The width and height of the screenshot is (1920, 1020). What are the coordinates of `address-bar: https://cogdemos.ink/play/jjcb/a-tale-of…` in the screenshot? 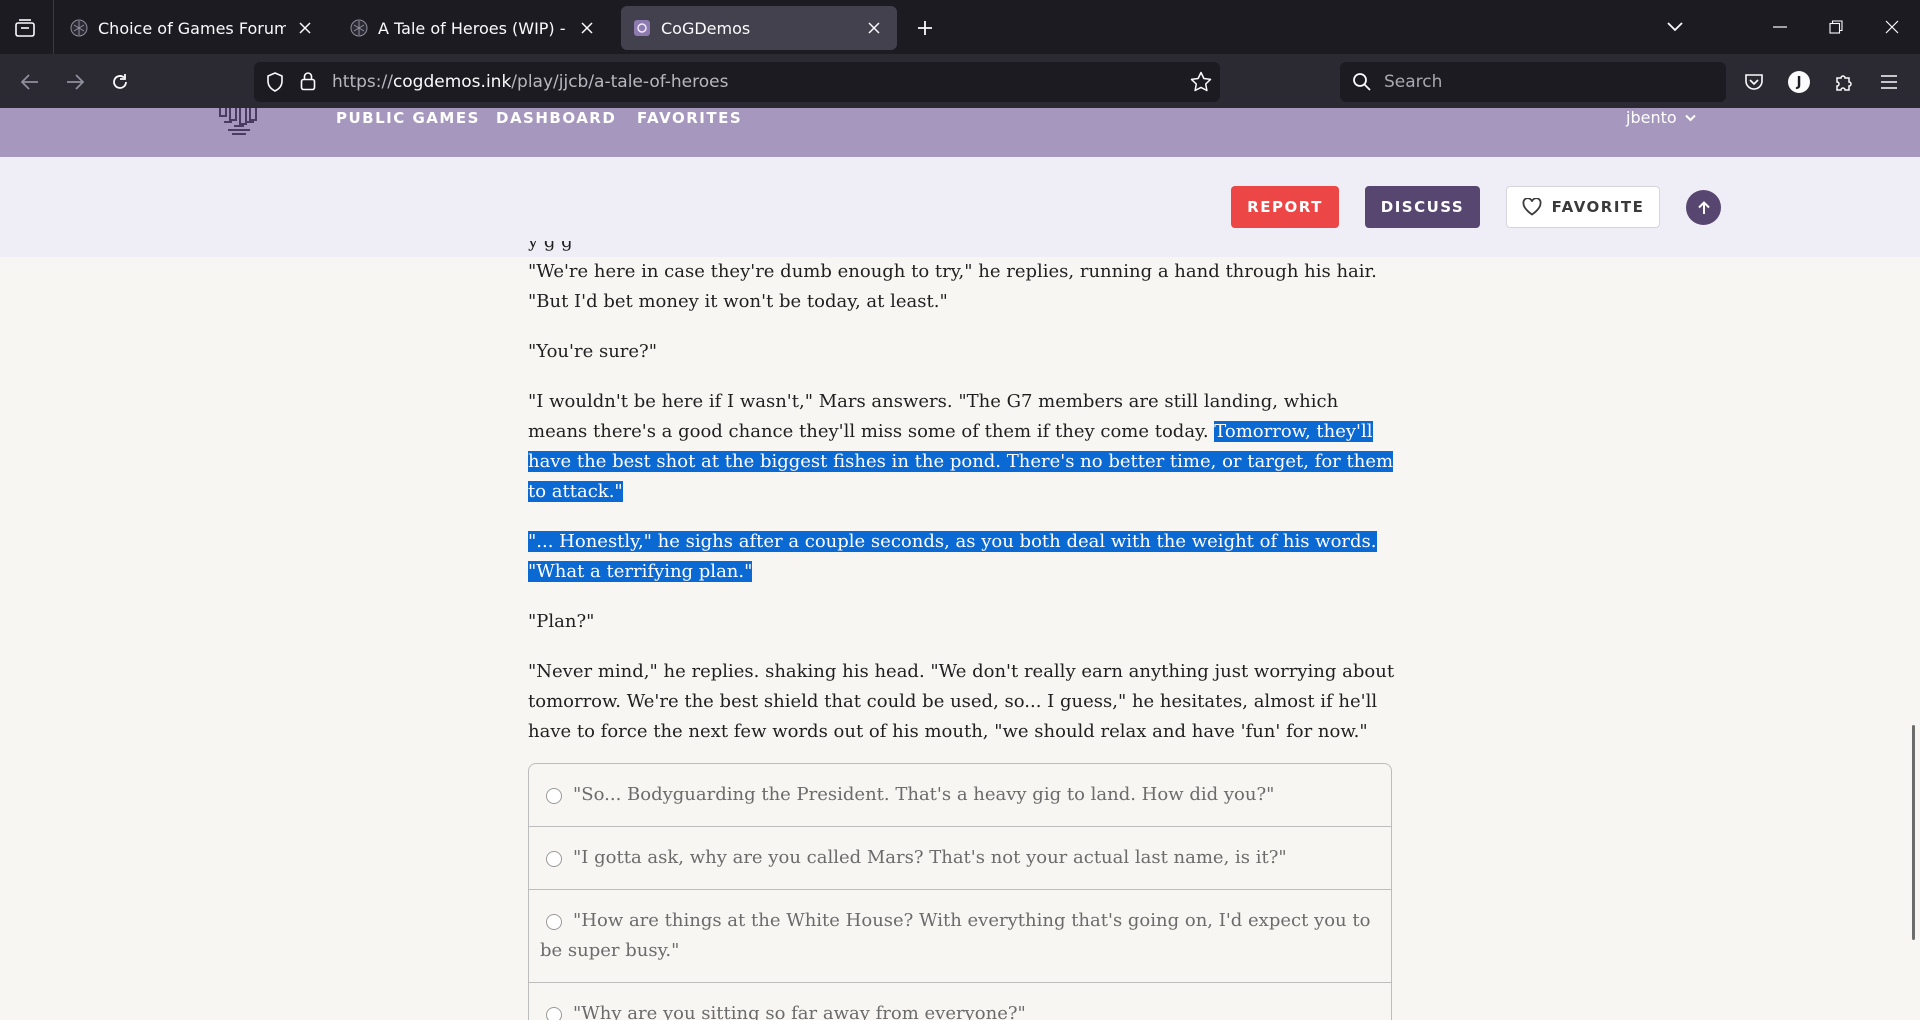 It's located at (737, 82).